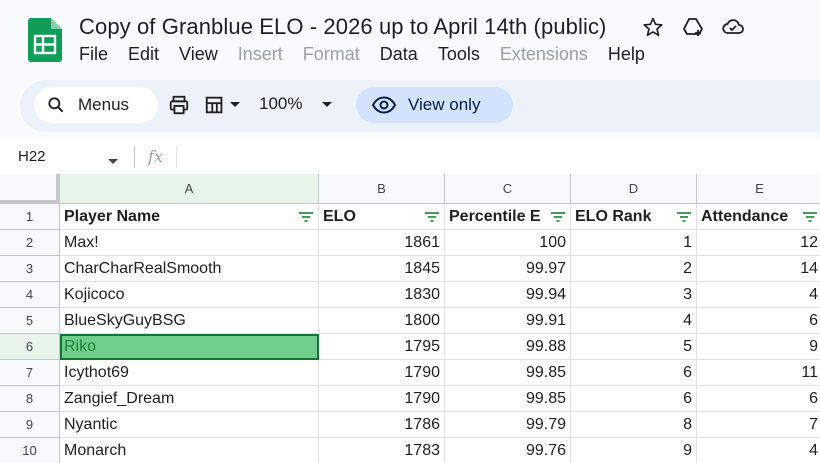 The image size is (820, 463). I want to click on header-cell-4: ELO Rank, so click(634, 217).